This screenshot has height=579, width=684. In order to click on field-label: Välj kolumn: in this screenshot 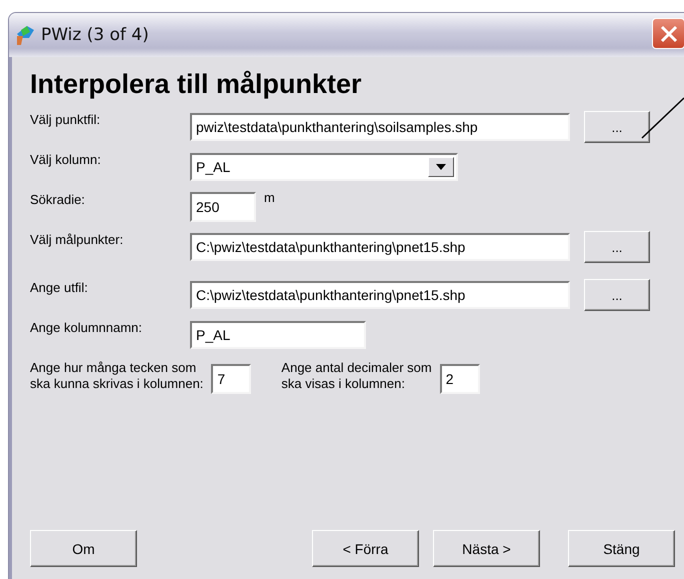, I will do `click(66, 159)`.